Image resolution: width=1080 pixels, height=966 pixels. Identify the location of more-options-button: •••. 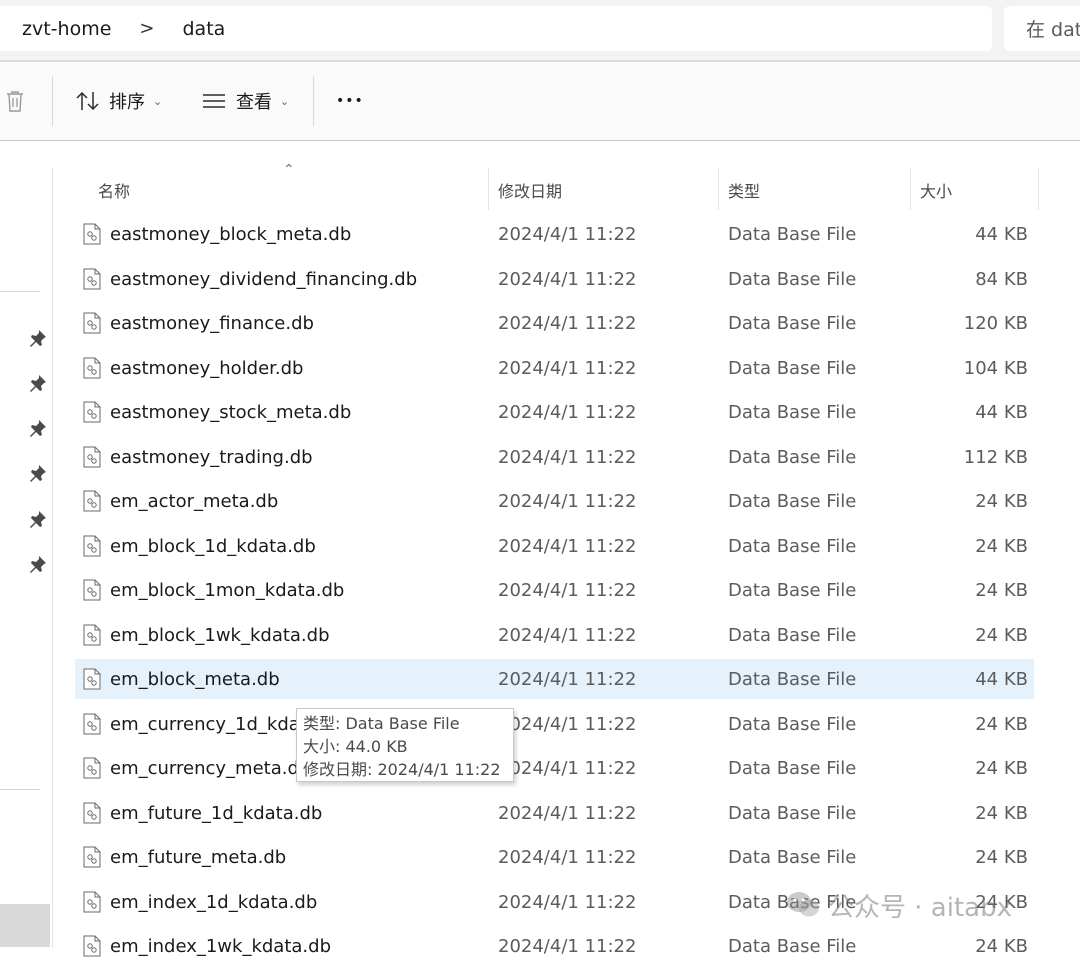
(350, 101).